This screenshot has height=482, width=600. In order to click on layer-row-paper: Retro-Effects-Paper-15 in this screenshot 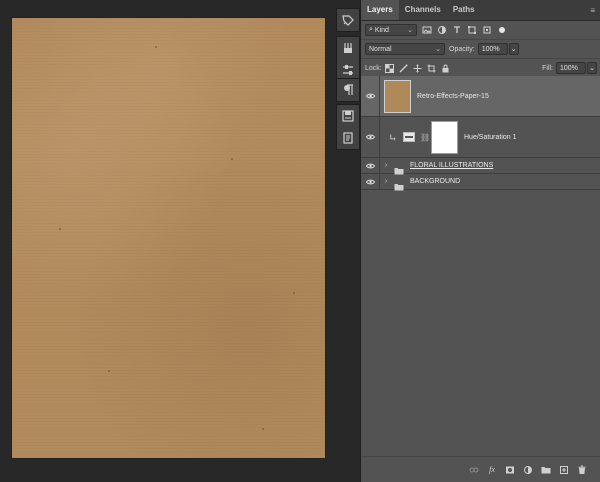, I will do `click(480, 96)`.